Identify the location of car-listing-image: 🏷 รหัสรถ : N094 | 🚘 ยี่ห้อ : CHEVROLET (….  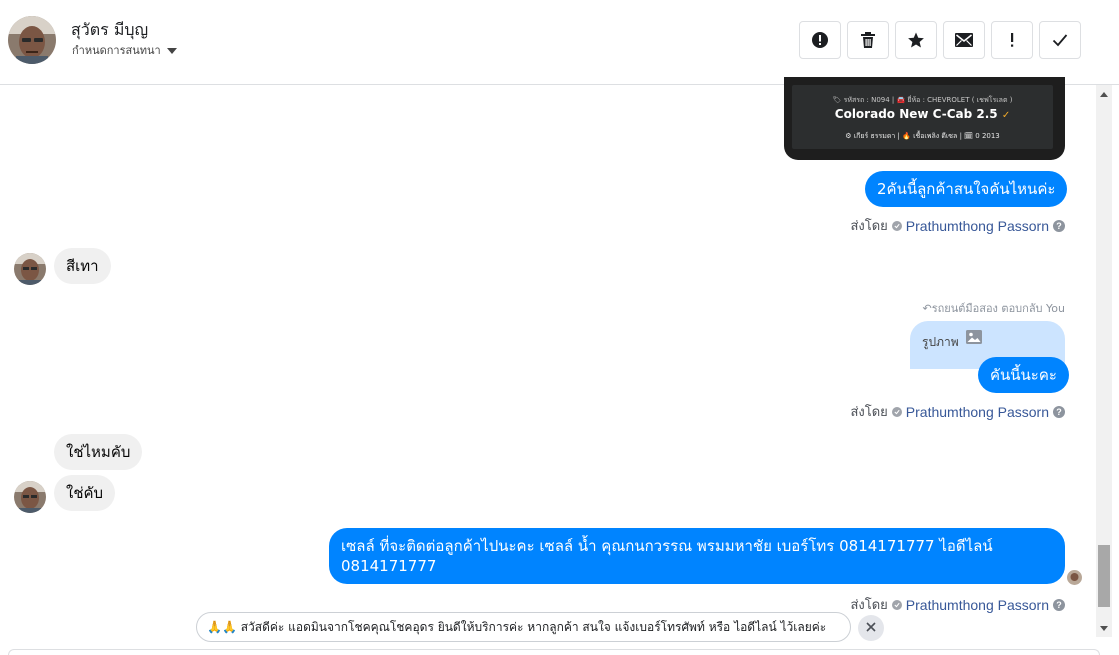
(924, 118).